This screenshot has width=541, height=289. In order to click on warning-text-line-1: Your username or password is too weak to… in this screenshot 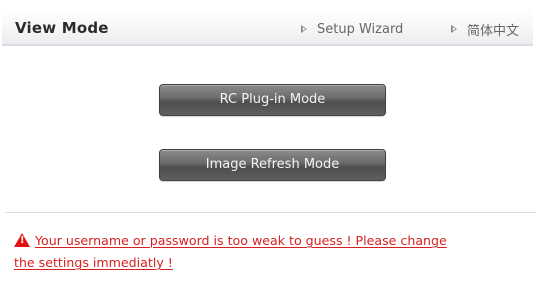, I will do `click(241, 240)`.